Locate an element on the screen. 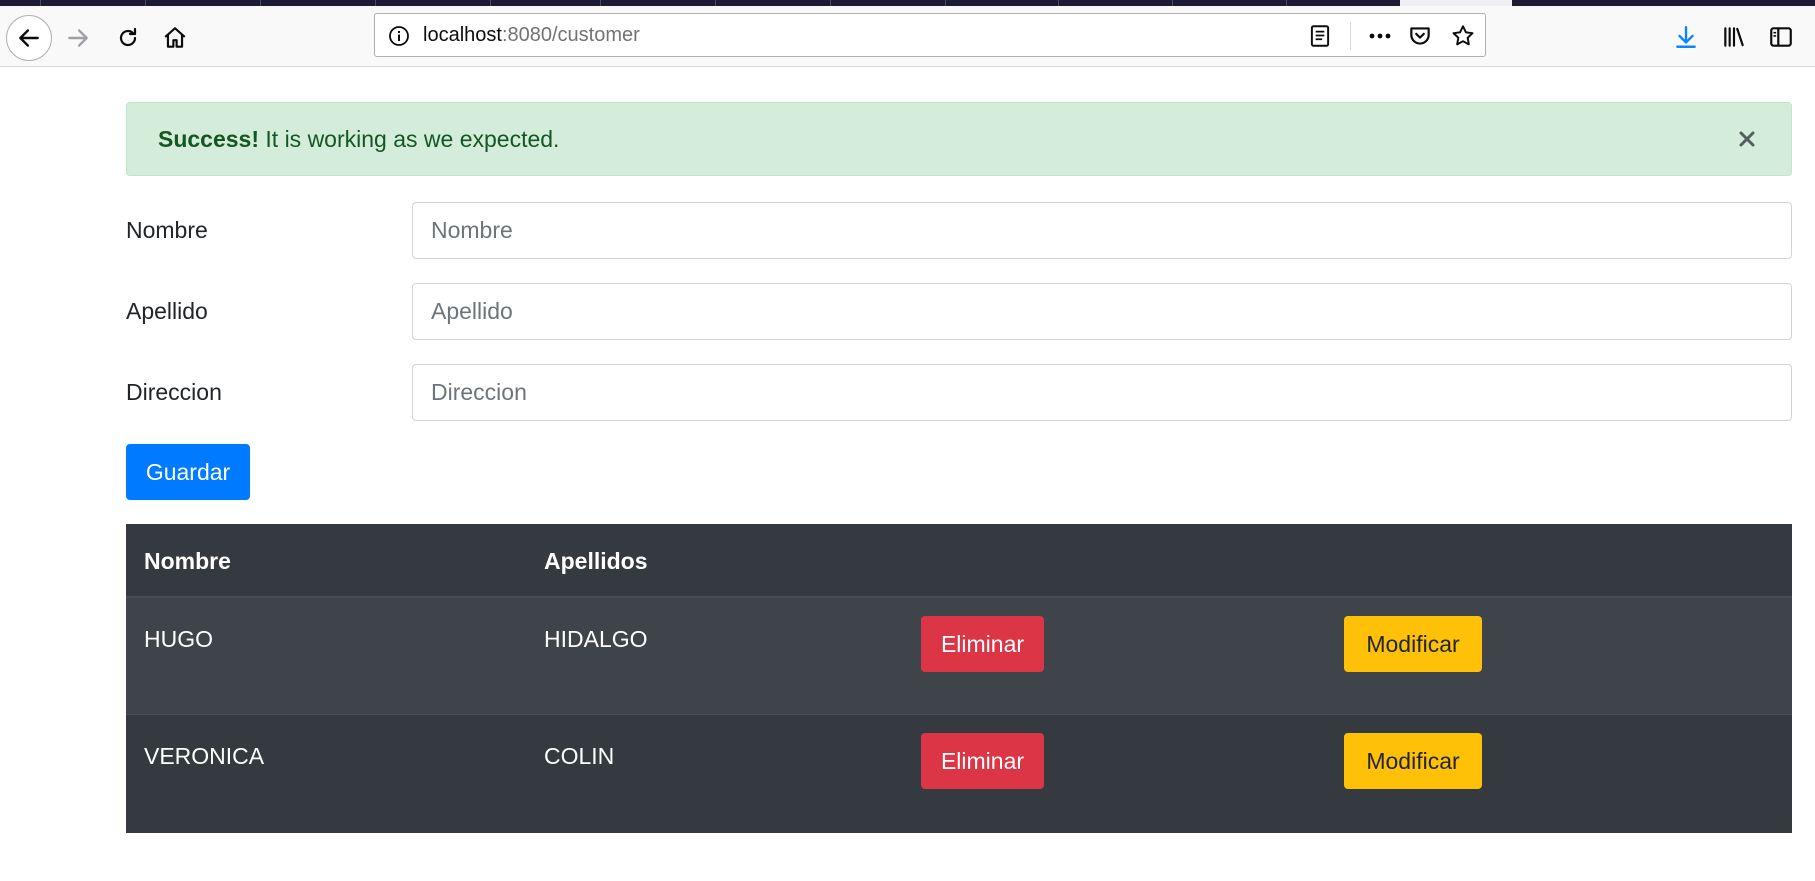  download-icon is located at coordinates (1686, 37).